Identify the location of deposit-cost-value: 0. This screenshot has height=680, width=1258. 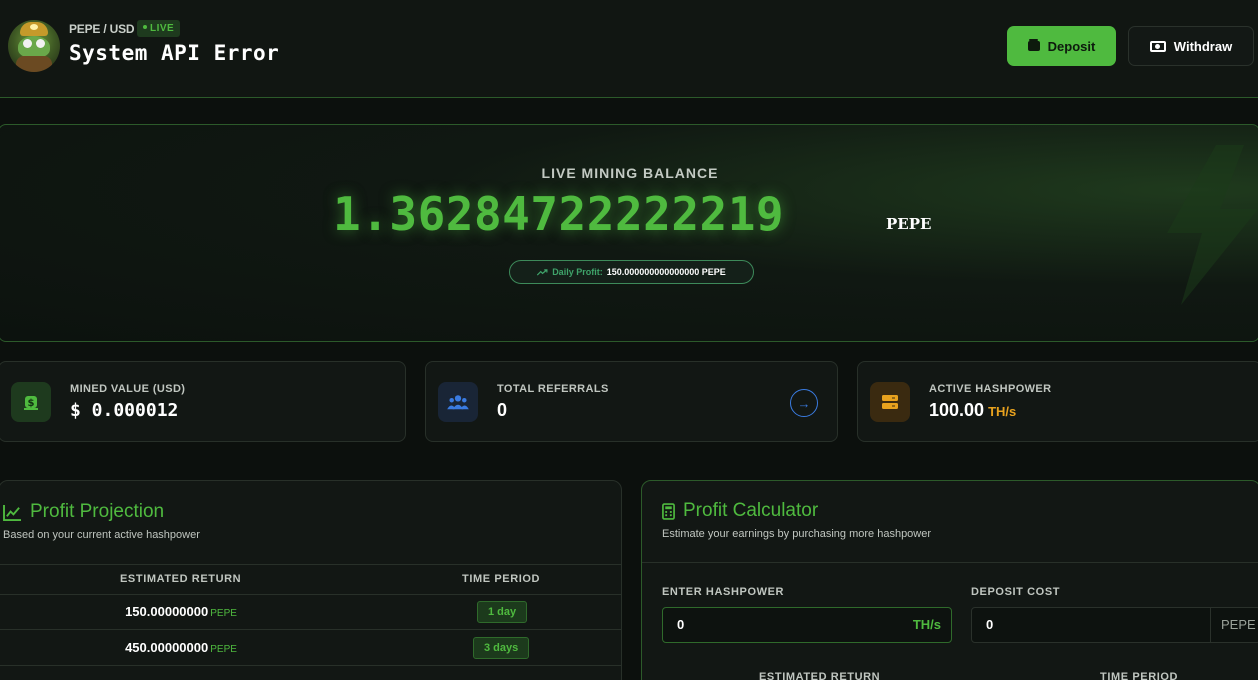
(990, 624).